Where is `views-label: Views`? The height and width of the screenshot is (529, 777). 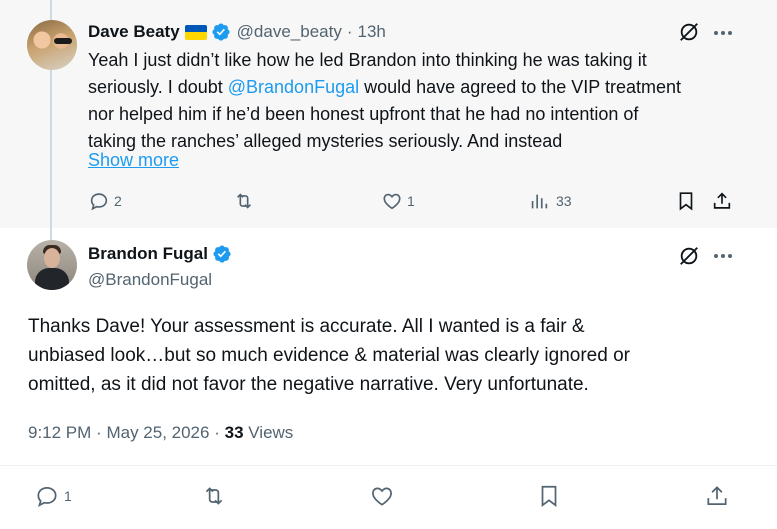 views-label: Views is located at coordinates (271, 432).